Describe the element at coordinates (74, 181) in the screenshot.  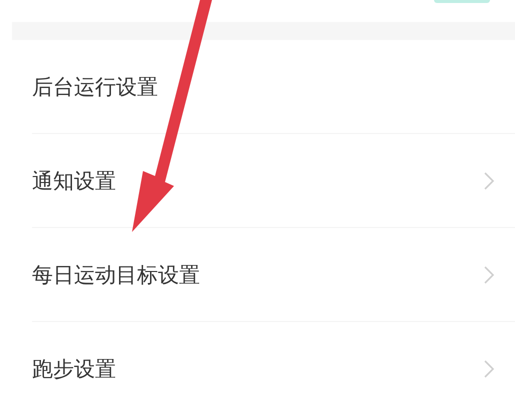
I see `settings-label: 通知设置` at that location.